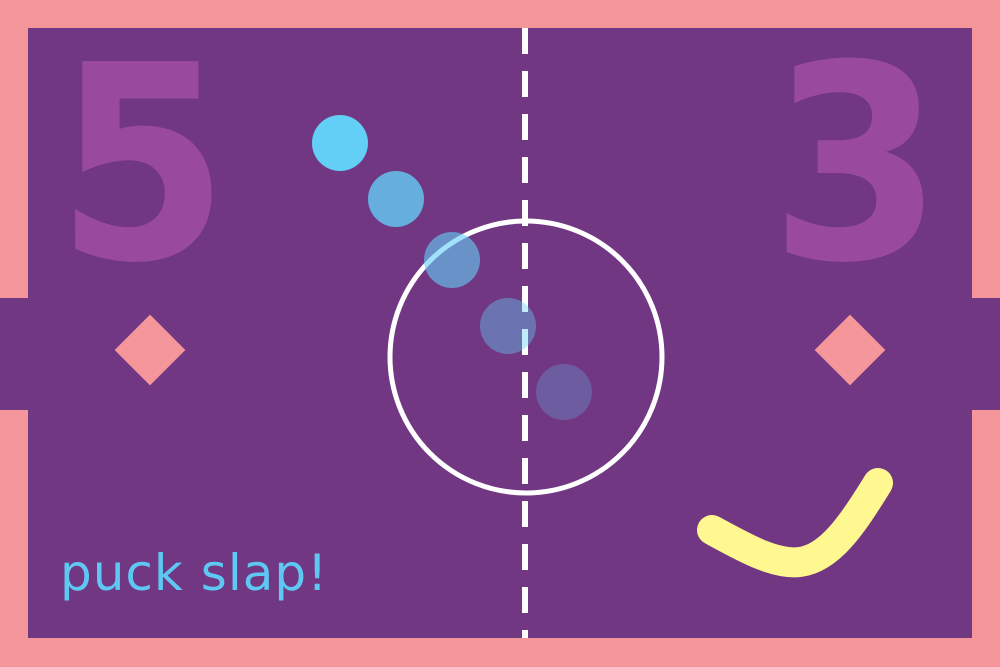  I want to click on score-right: 3, so click(856, 164).